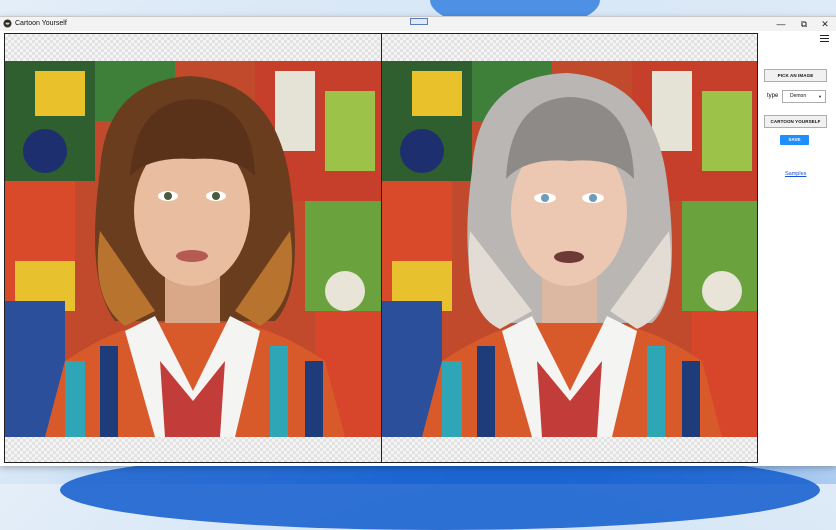  Describe the element at coordinates (820, 96) in the screenshot. I see `chevron-down-icon: ▼` at that location.